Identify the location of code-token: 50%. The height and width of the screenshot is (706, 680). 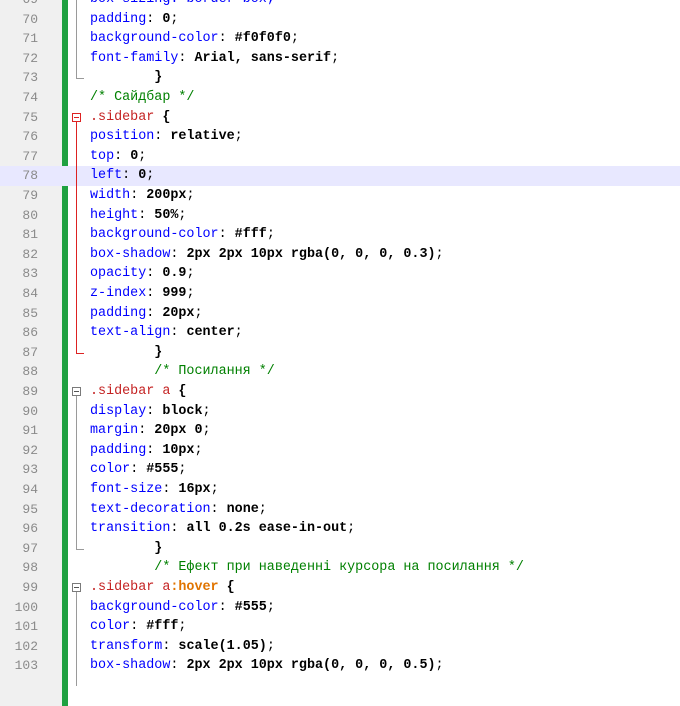
(166, 215).